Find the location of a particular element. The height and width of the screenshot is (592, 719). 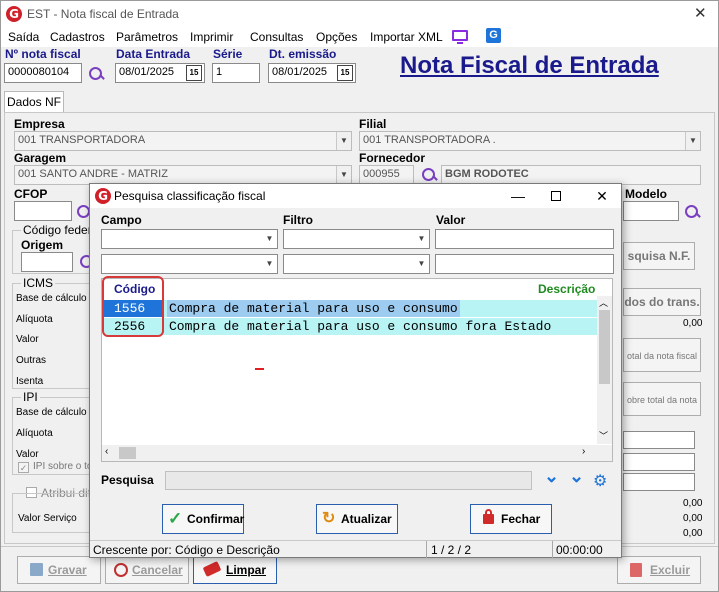

chevron-up-icon: ︿ is located at coordinates (603, 302).